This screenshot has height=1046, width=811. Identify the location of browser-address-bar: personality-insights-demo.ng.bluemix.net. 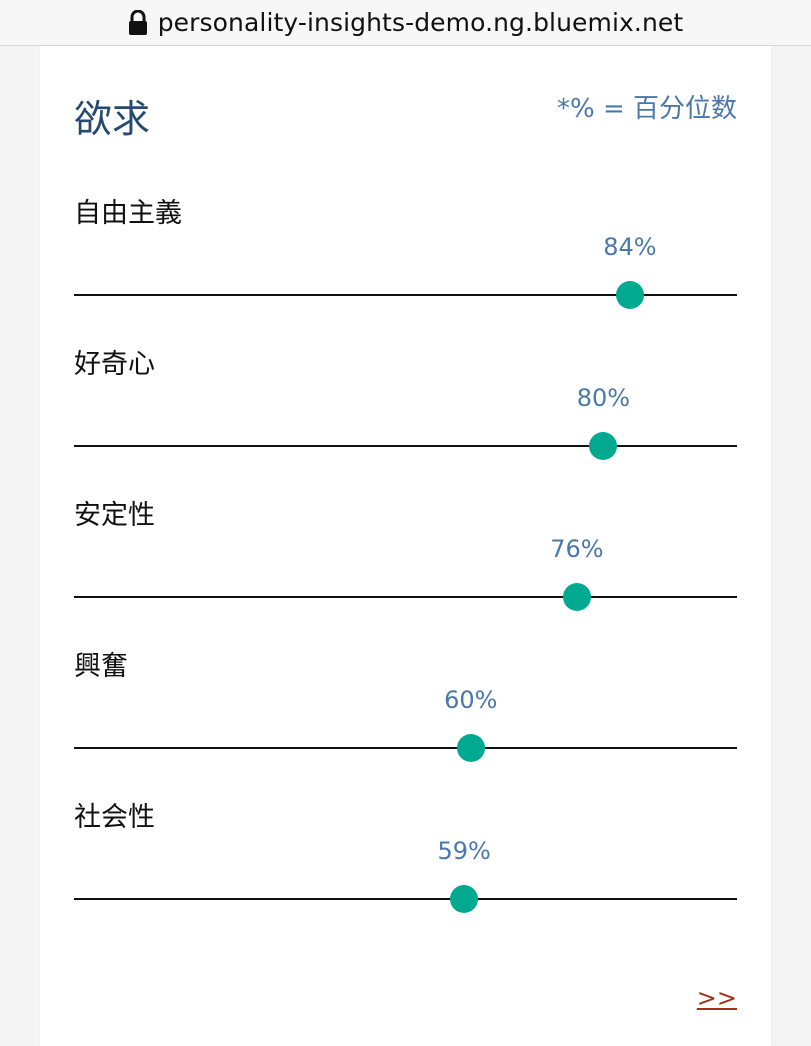
(405, 23).